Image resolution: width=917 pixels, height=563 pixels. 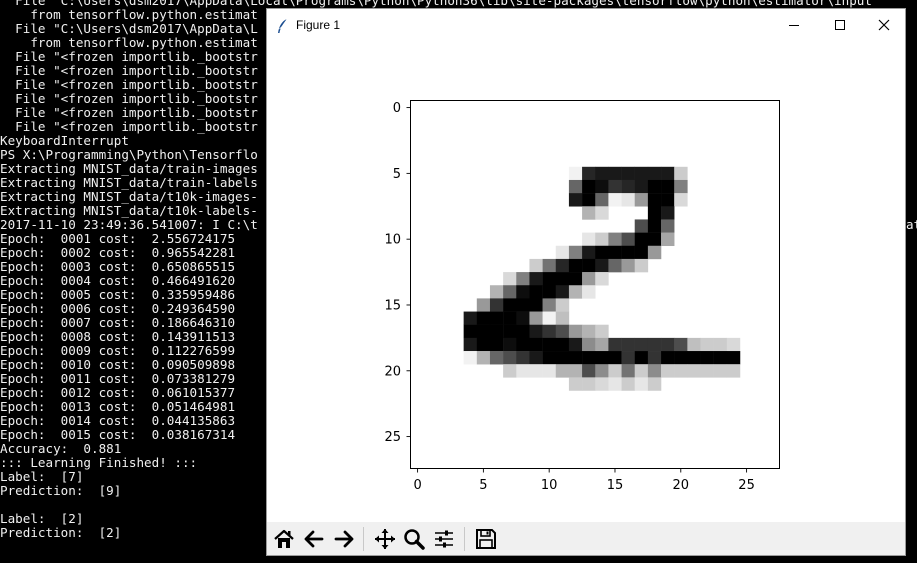 What do you see at coordinates (397, 273) in the screenshot?
I see `y-axis: 0 5 10 15 20 25` at bounding box center [397, 273].